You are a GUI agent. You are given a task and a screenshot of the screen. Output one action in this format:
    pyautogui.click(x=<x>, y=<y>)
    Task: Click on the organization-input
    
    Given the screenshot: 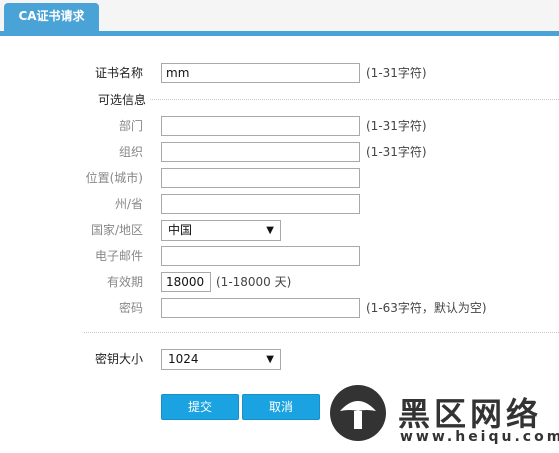 What is the action you would take?
    pyautogui.click(x=260, y=152)
    